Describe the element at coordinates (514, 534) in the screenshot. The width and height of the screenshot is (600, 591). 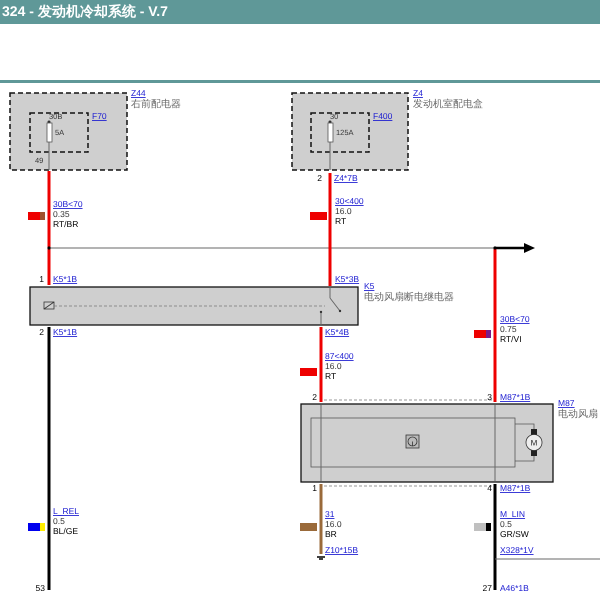
I see `wire-color-code: GR/SW` at that location.